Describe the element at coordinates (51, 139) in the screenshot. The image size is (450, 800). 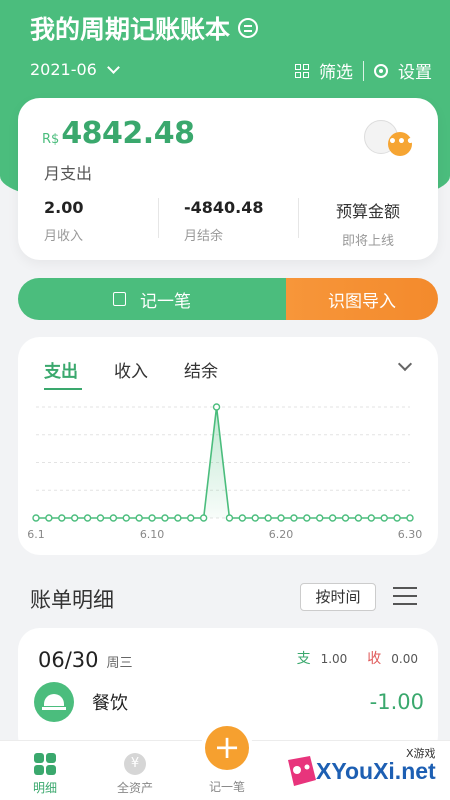
I see `currency-symbol: R$` at that location.